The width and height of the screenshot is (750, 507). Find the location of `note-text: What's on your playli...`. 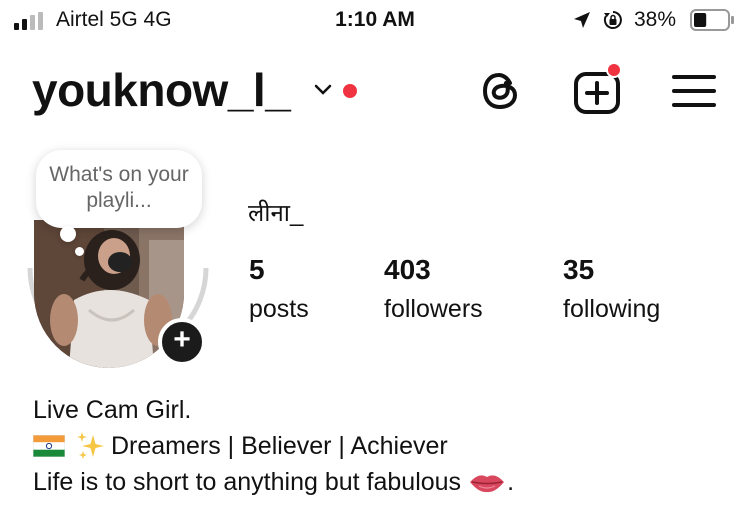

note-text: What's on your playli... is located at coordinates (119, 187).